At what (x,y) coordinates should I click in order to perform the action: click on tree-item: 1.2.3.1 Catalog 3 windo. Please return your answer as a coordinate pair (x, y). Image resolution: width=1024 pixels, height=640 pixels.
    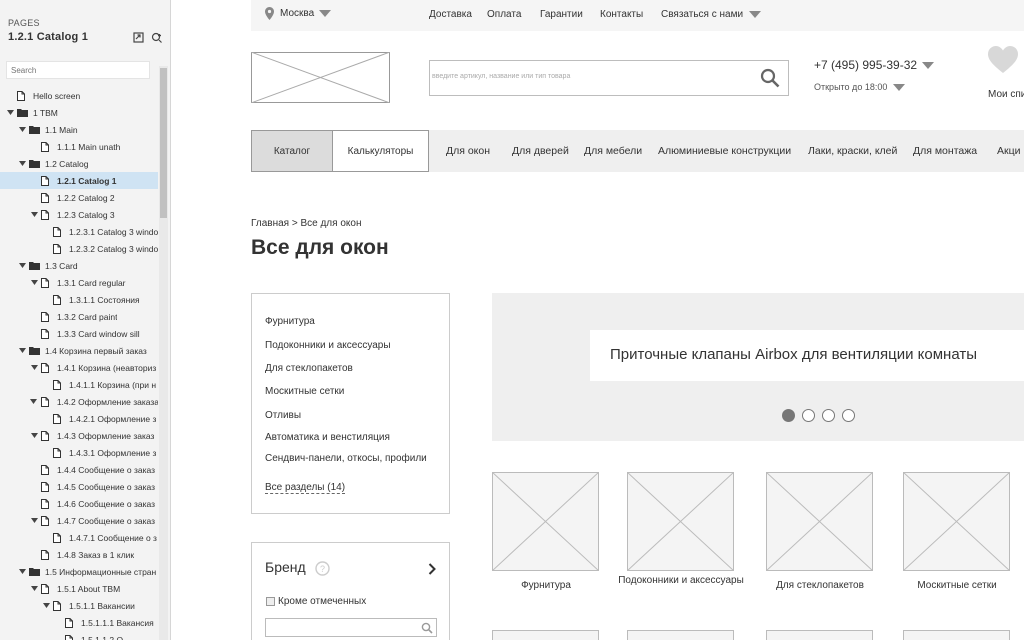
    Looking at the image, I should click on (79, 231).